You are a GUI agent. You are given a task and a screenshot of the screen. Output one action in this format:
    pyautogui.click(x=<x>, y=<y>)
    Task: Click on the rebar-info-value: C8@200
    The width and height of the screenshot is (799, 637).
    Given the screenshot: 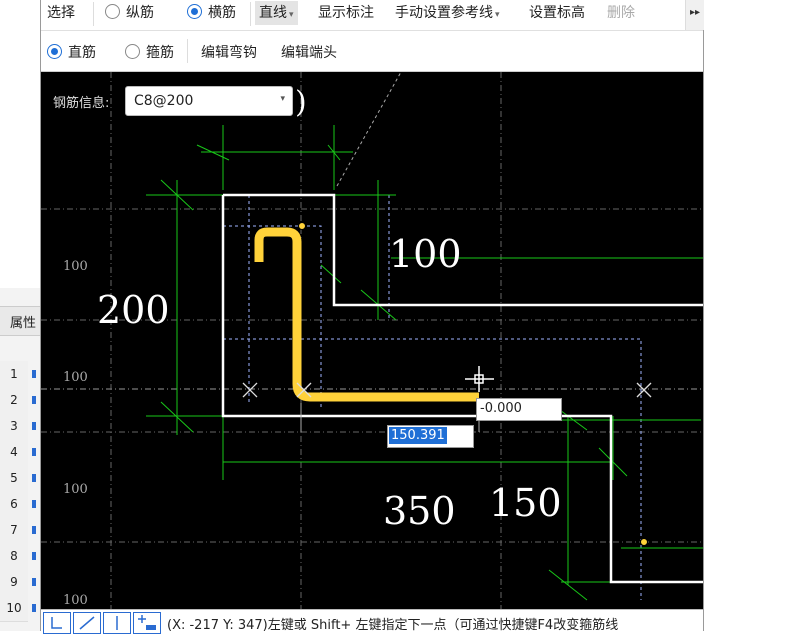 What is the action you would take?
    pyautogui.click(x=164, y=101)
    